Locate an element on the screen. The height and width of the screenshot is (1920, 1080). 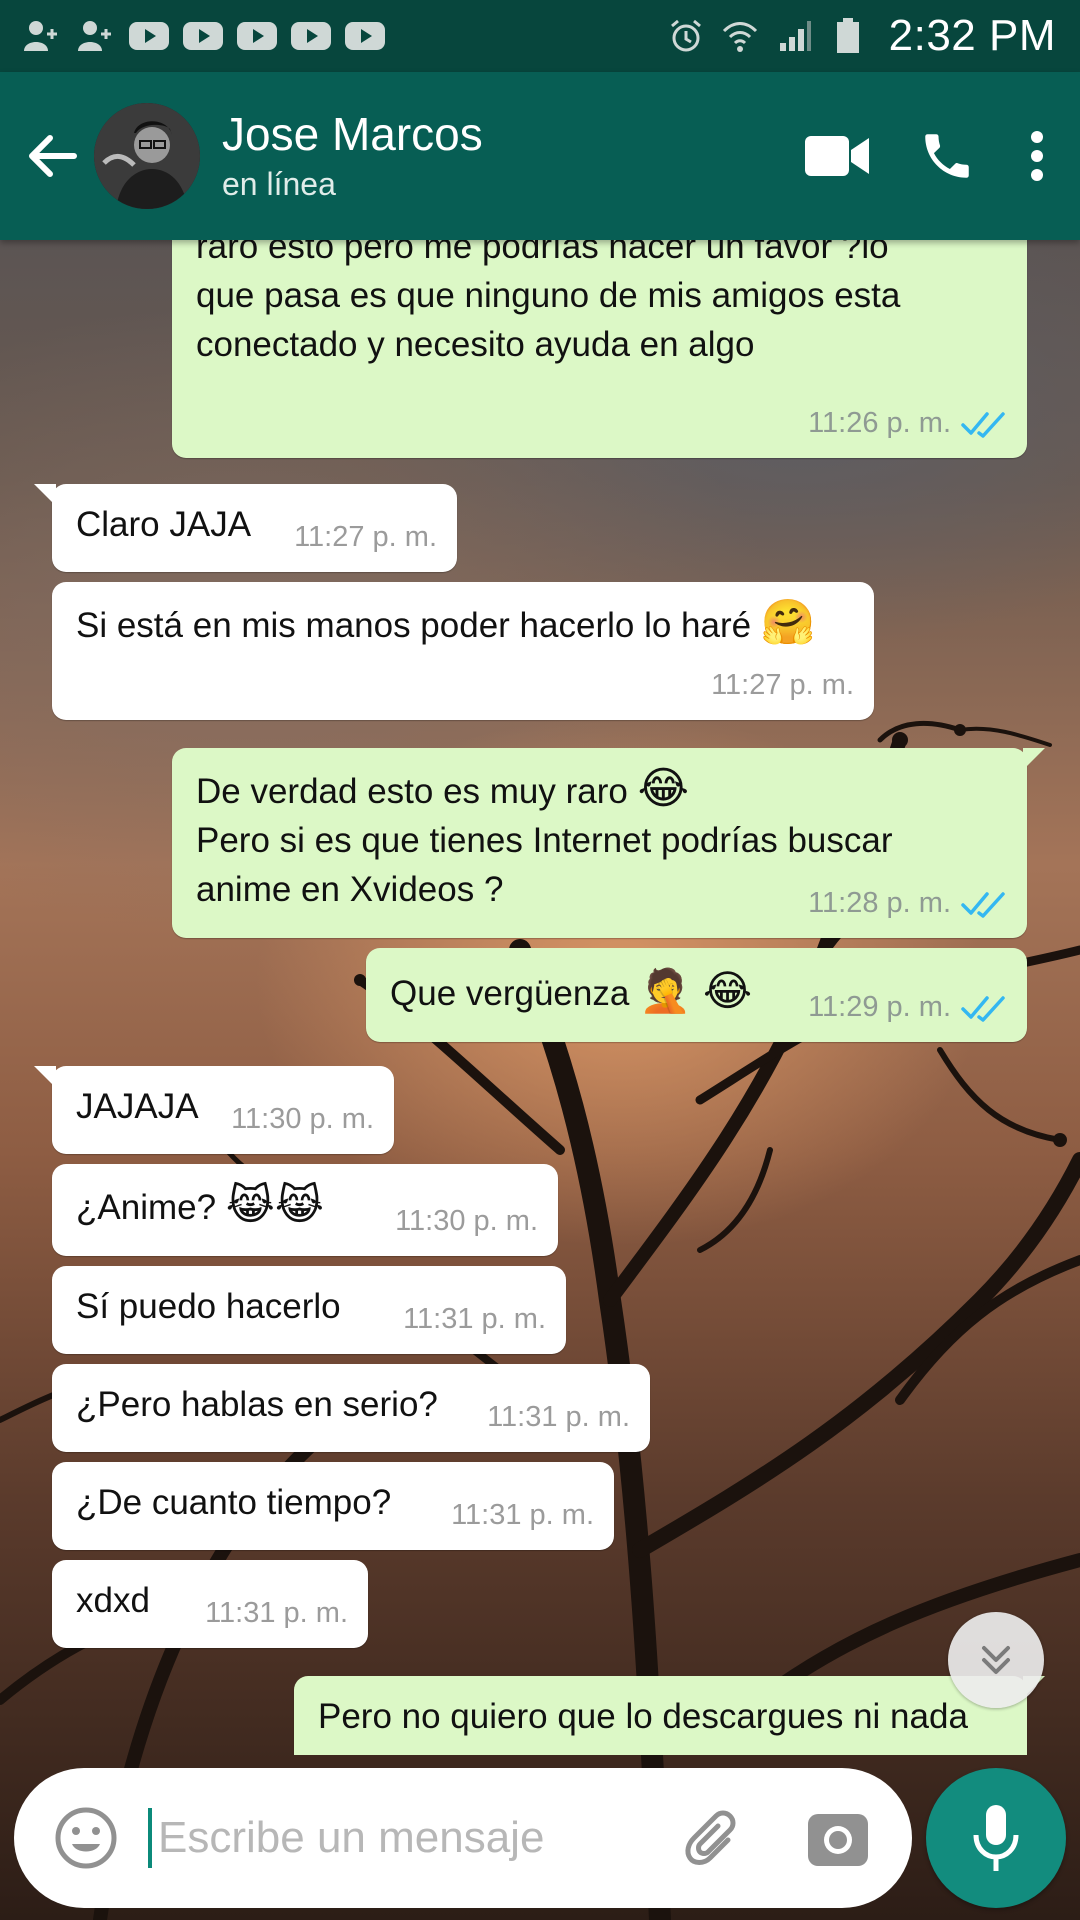
double-chevron-down-icon is located at coordinates (996, 1660).